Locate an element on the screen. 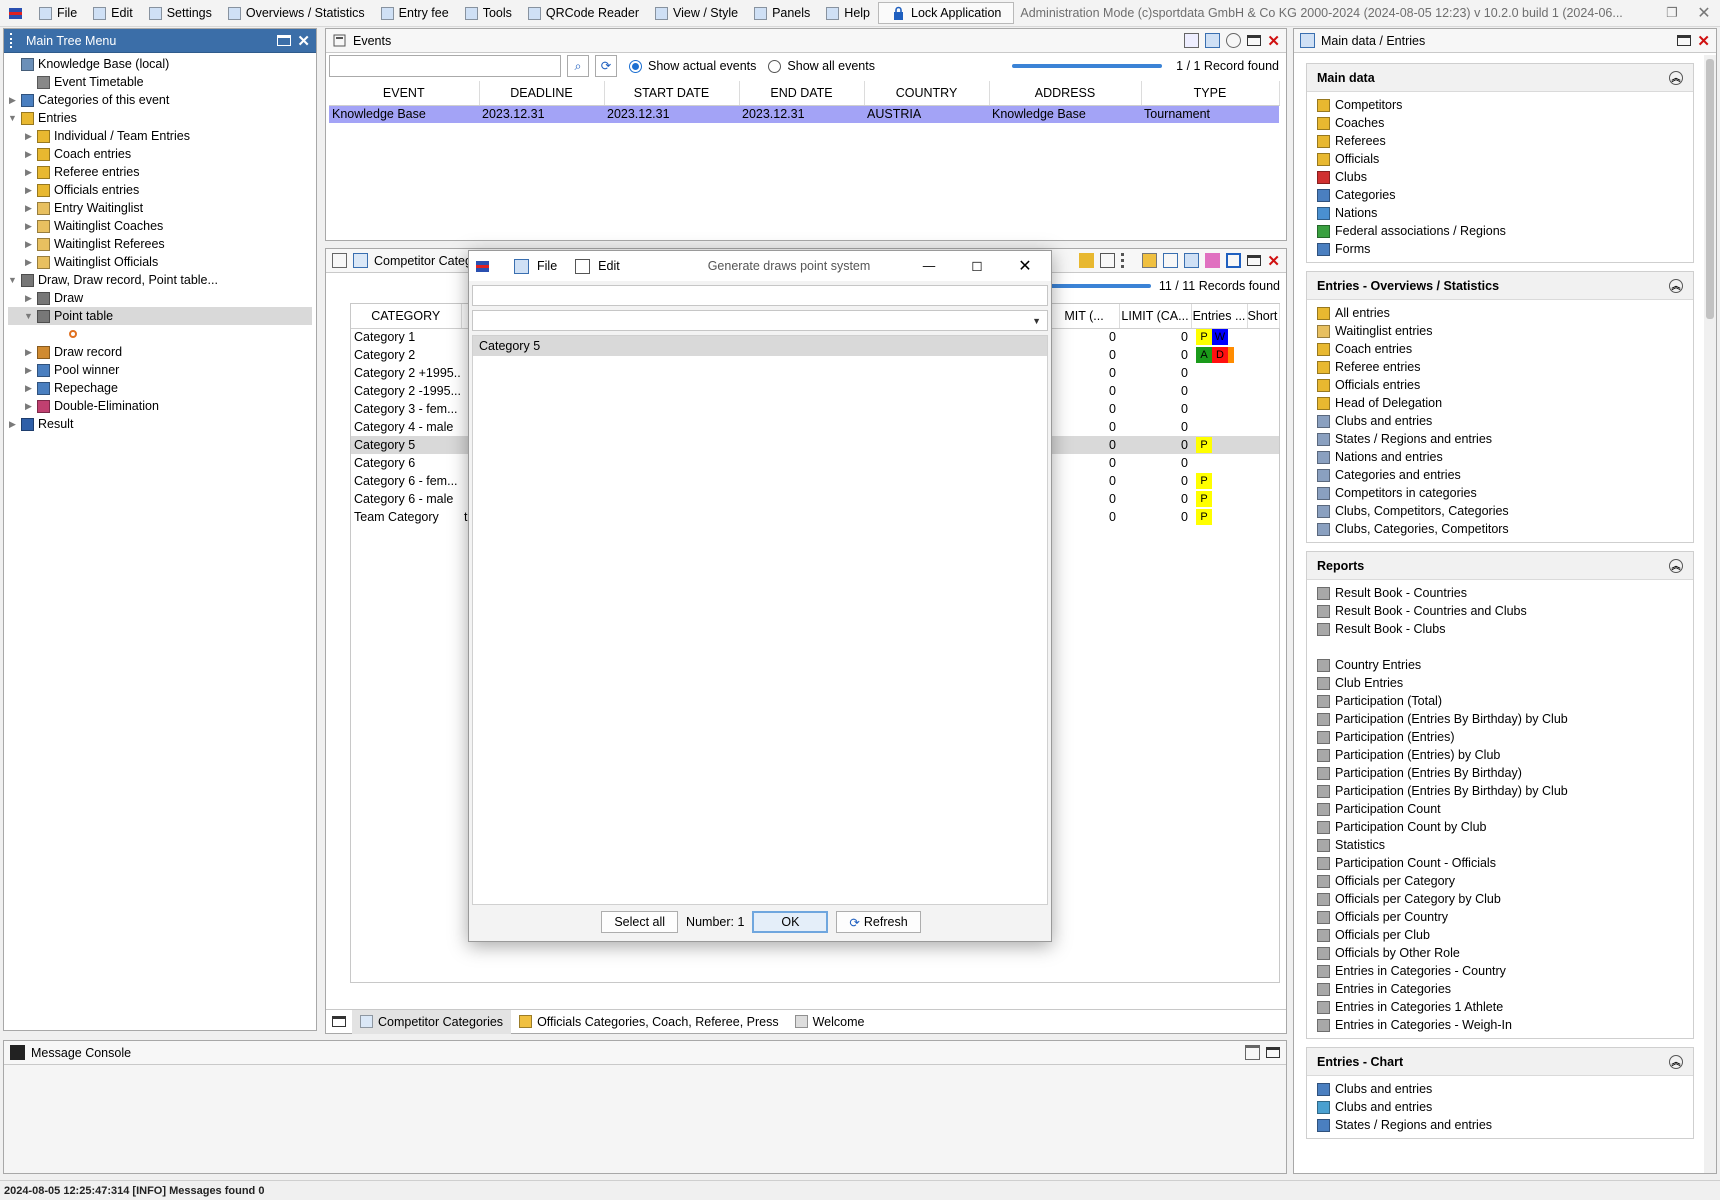 The width and height of the screenshot is (1720, 1200). tree-item is located at coordinates (160, 334).